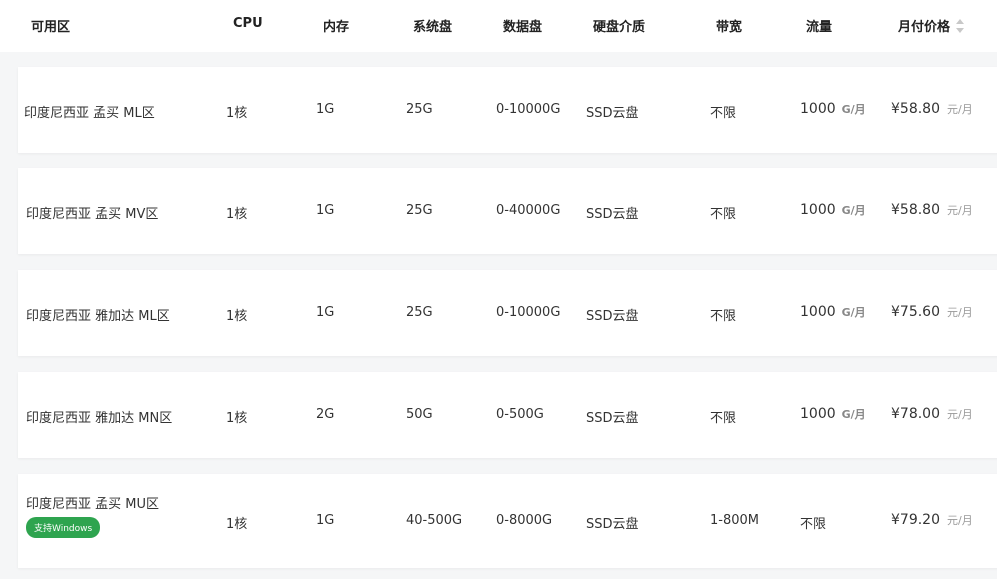 This screenshot has width=997, height=579. Describe the element at coordinates (419, 414) in the screenshot. I see `system-disk-cell: 50G` at that location.